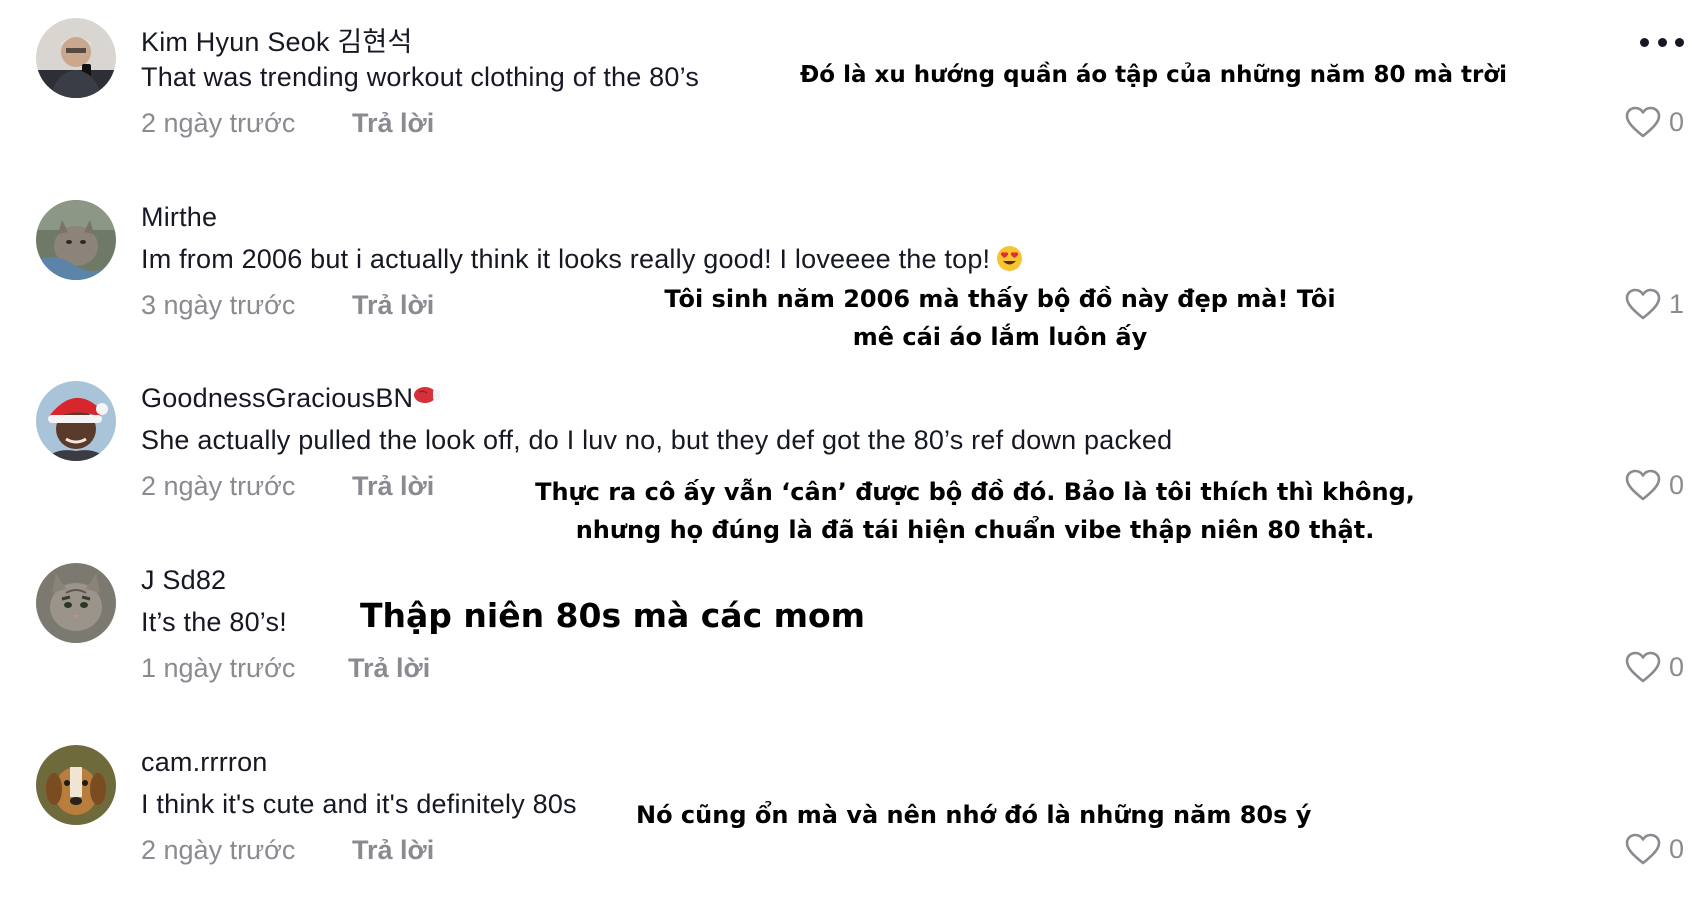 Image resolution: width=1706 pixels, height=897 pixels. I want to click on comment-time: 1 ngày trước, so click(218, 668).